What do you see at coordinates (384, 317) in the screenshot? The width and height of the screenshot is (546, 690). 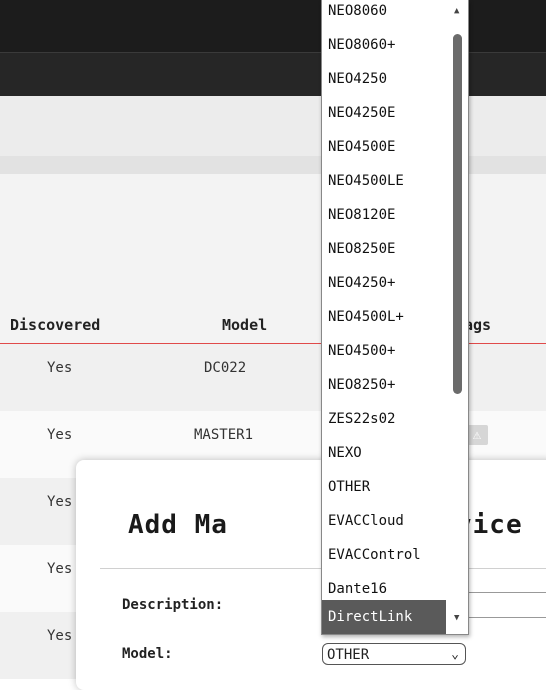 I see `option-neo4500l-plus: NEO4500L+` at bounding box center [384, 317].